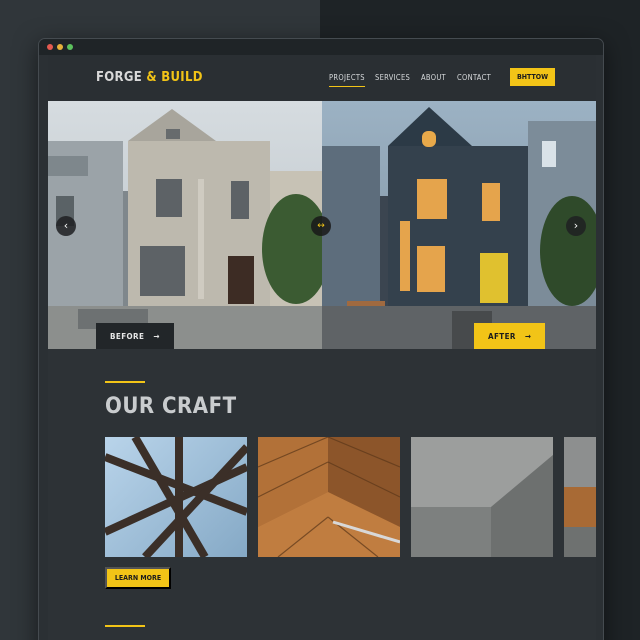 The width and height of the screenshot is (640, 640). What do you see at coordinates (392, 77) in the screenshot?
I see `nav-services: SERVICES` at bounding box center [392, 77].